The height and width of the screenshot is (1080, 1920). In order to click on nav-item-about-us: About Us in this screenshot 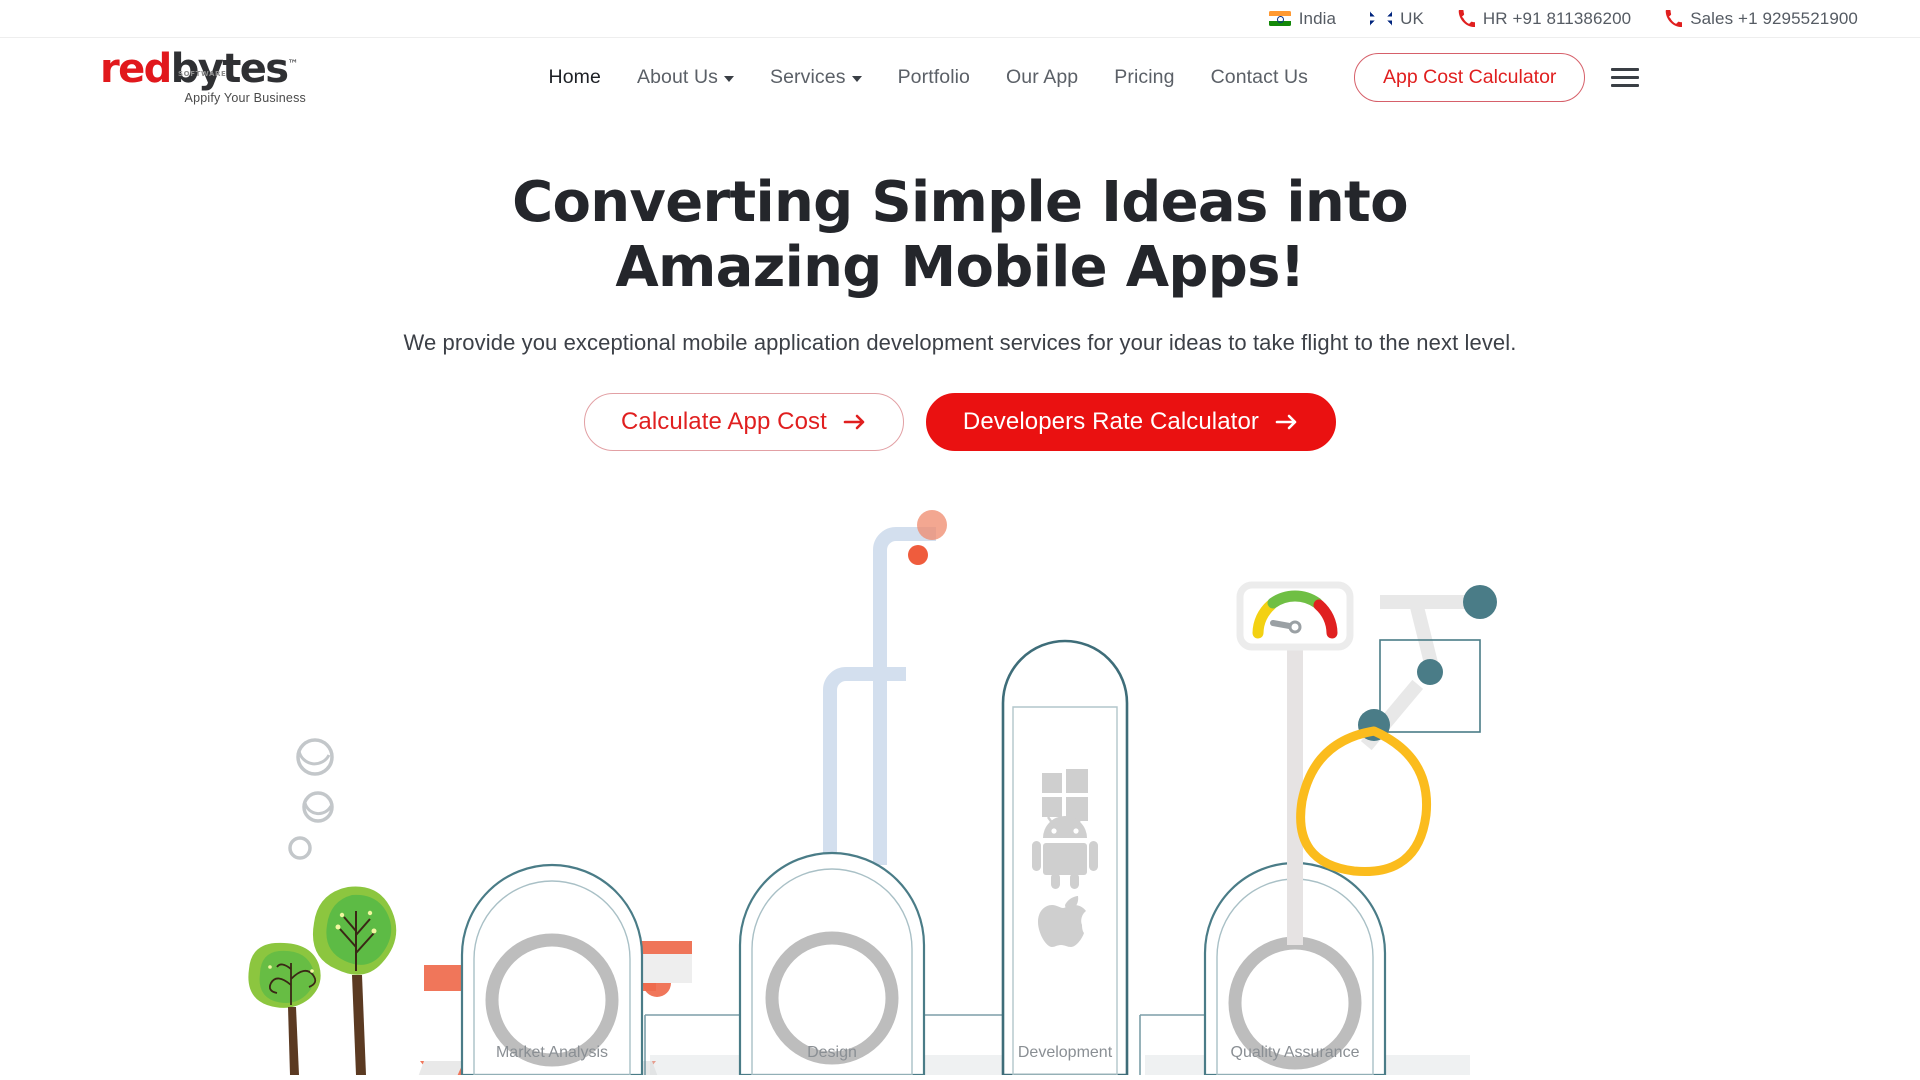, I will do `click(685, 77)`.